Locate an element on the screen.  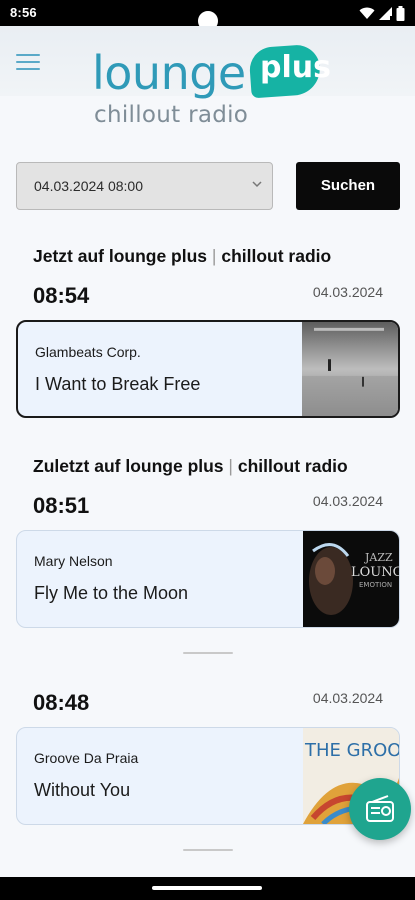
recent-heading: Zuletzt auf lounge plus | chillout radio is located at coordinates (190, 466).